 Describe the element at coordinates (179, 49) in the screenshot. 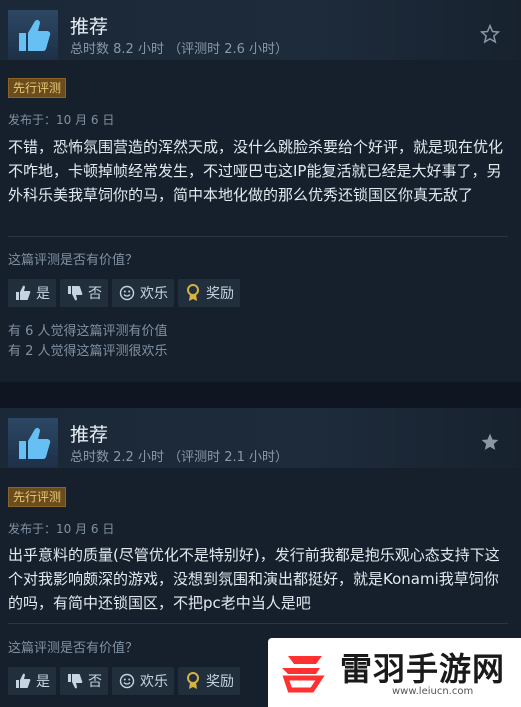

I see `playtime-hours: 总时数 8.2 小时 （评测时 2.6 小时）` at that location.